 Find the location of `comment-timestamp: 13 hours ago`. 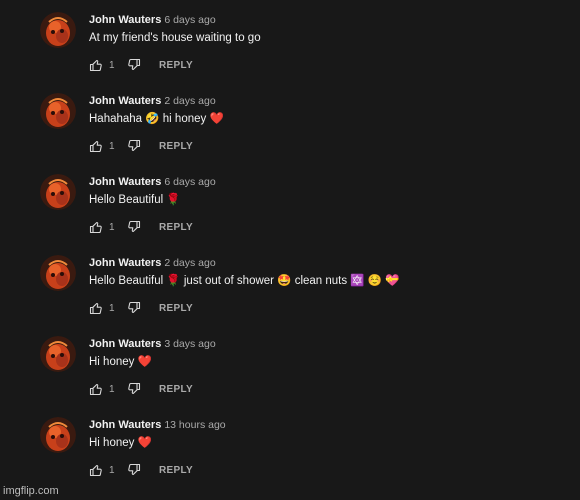

comment-timestamp: 13 hours ago is located at coordinates (194, 425).